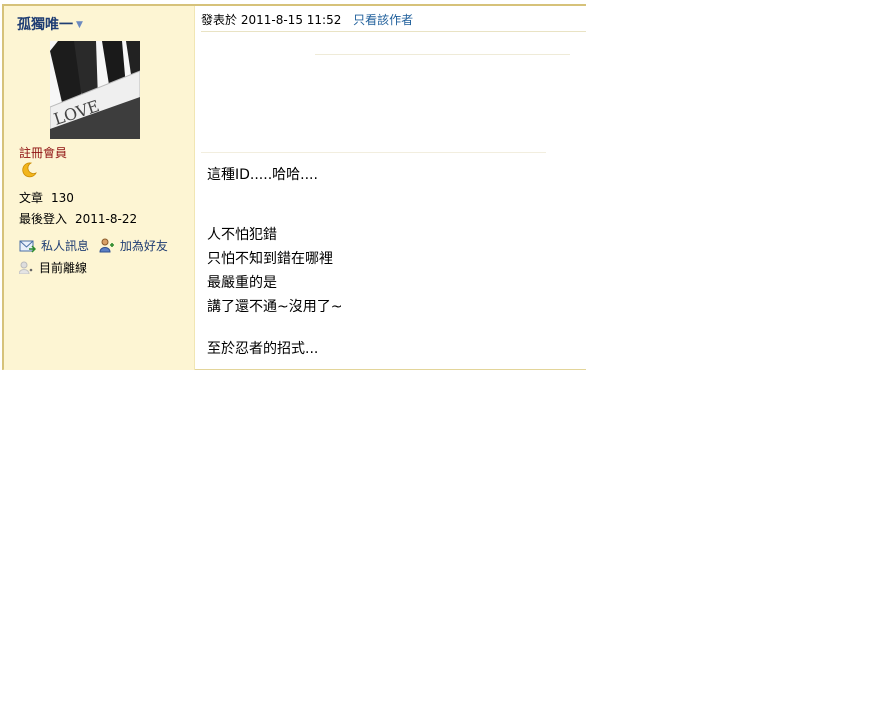 This screenshot has width=876, height=716. I want to click on moon-icon, so click(29, 170).